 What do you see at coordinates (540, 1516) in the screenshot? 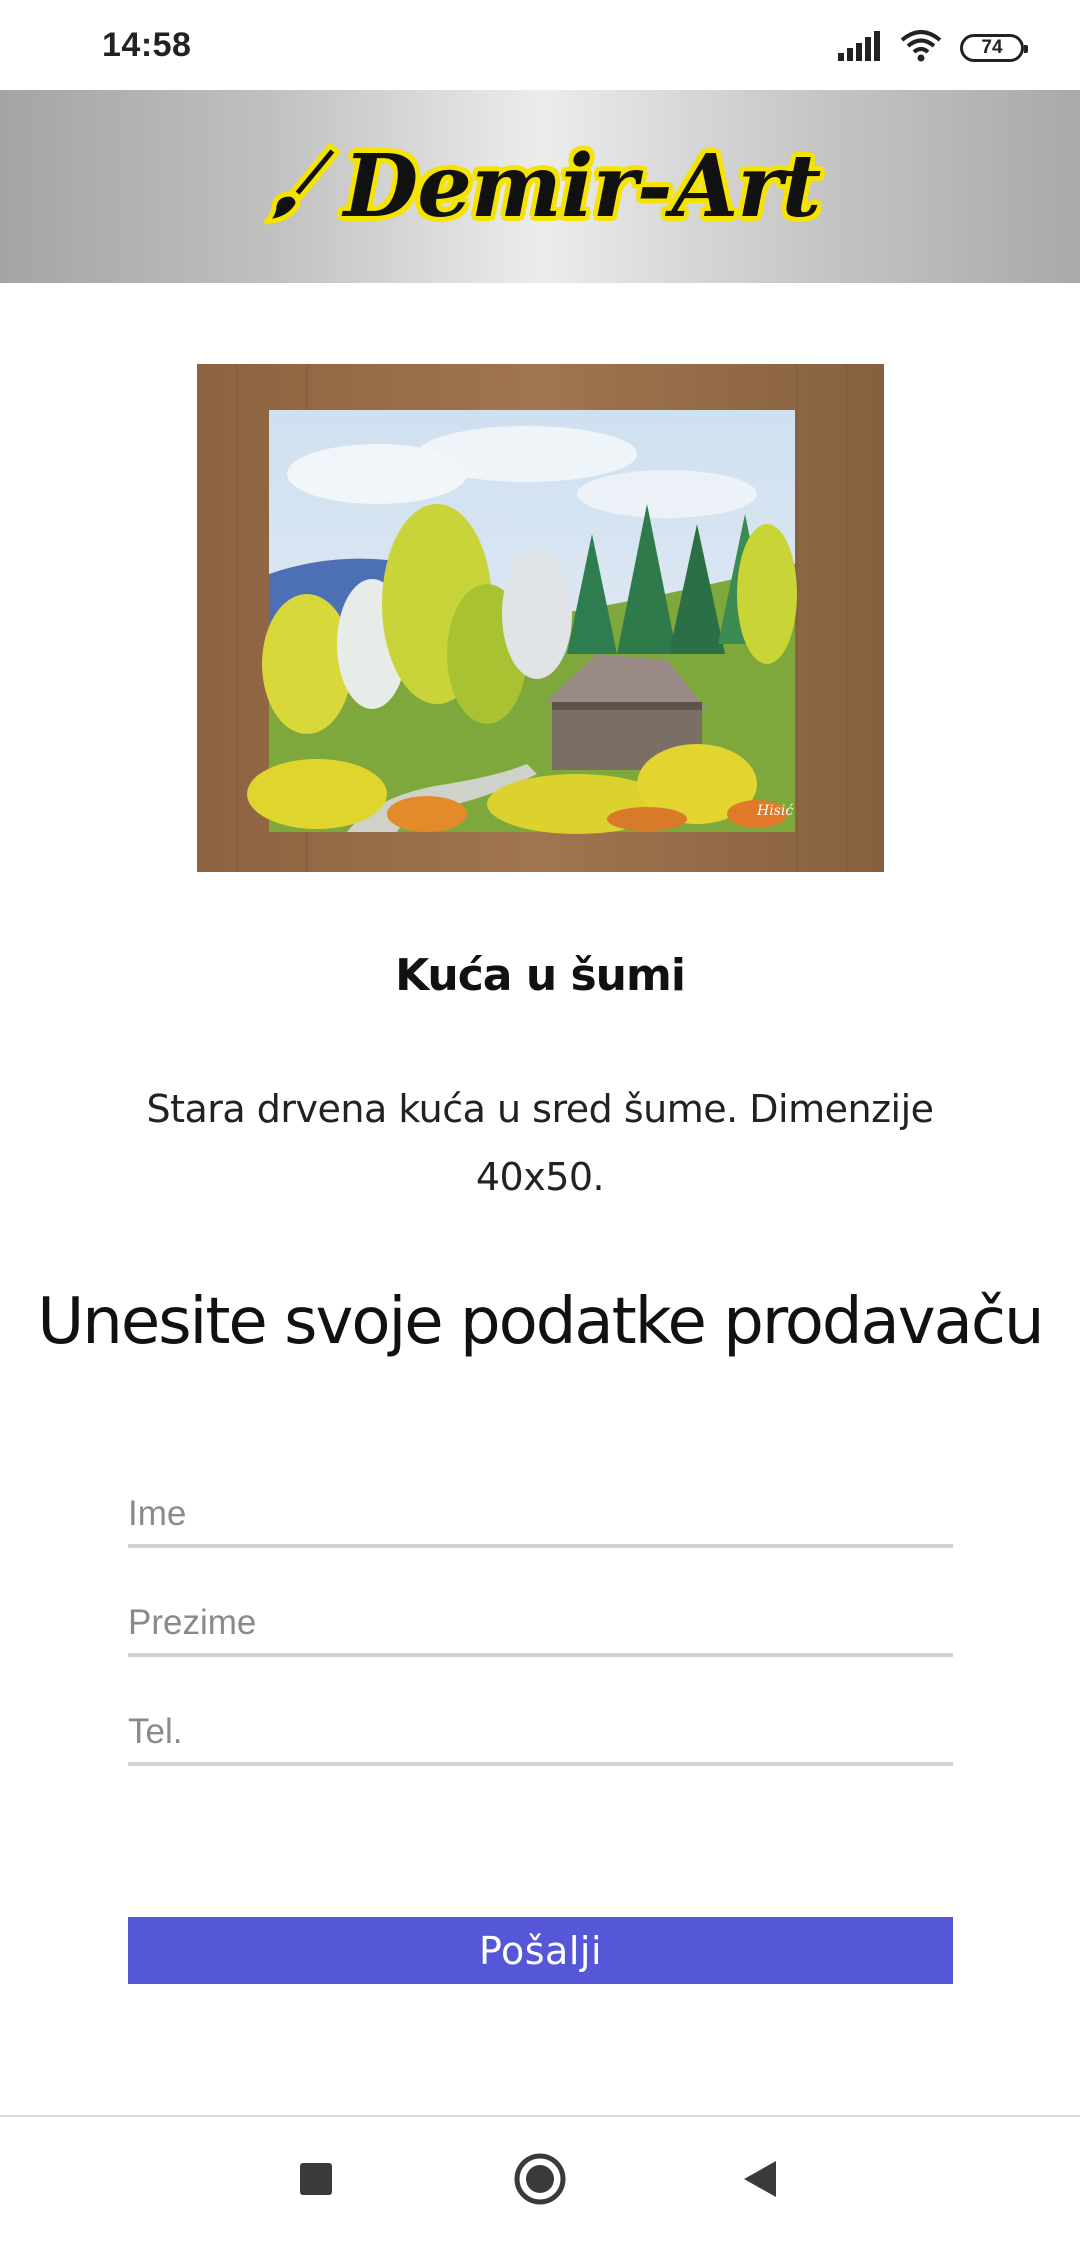
I see `first-name-field` at bounding box center [540, 1516].